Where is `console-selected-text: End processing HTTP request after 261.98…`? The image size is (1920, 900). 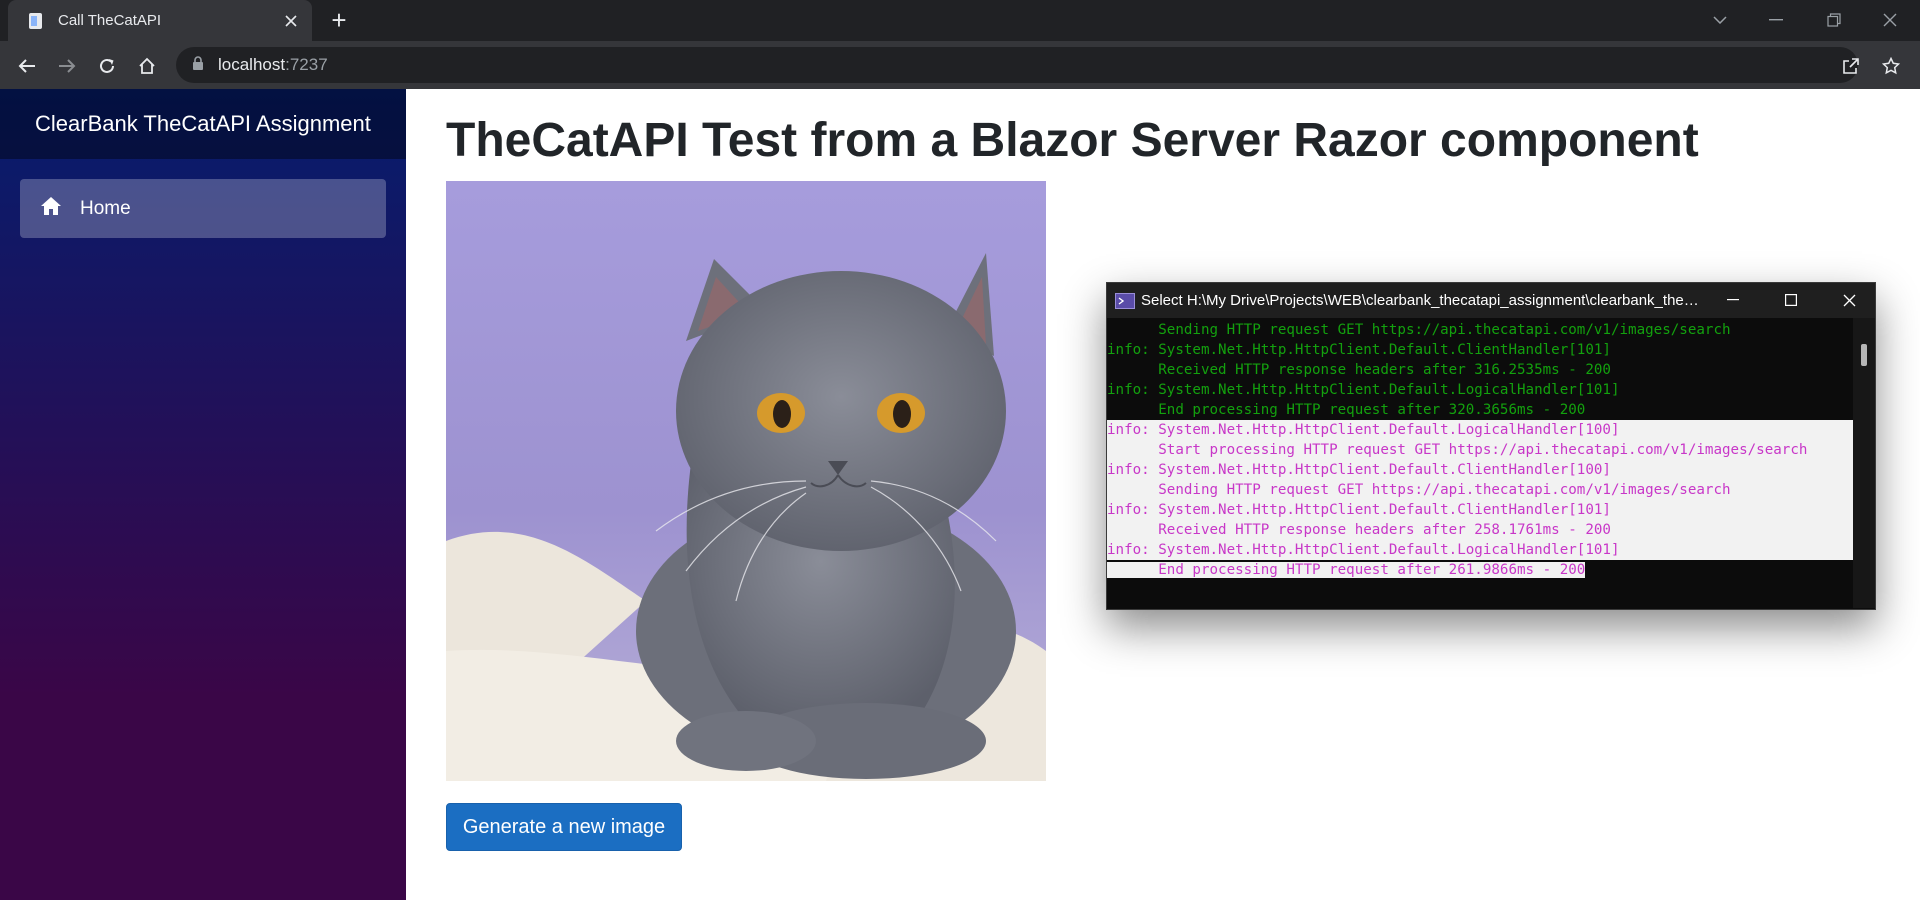 console-selected-text: End processing HTTP request after 261.98… is located at coordinates (1346, 570).